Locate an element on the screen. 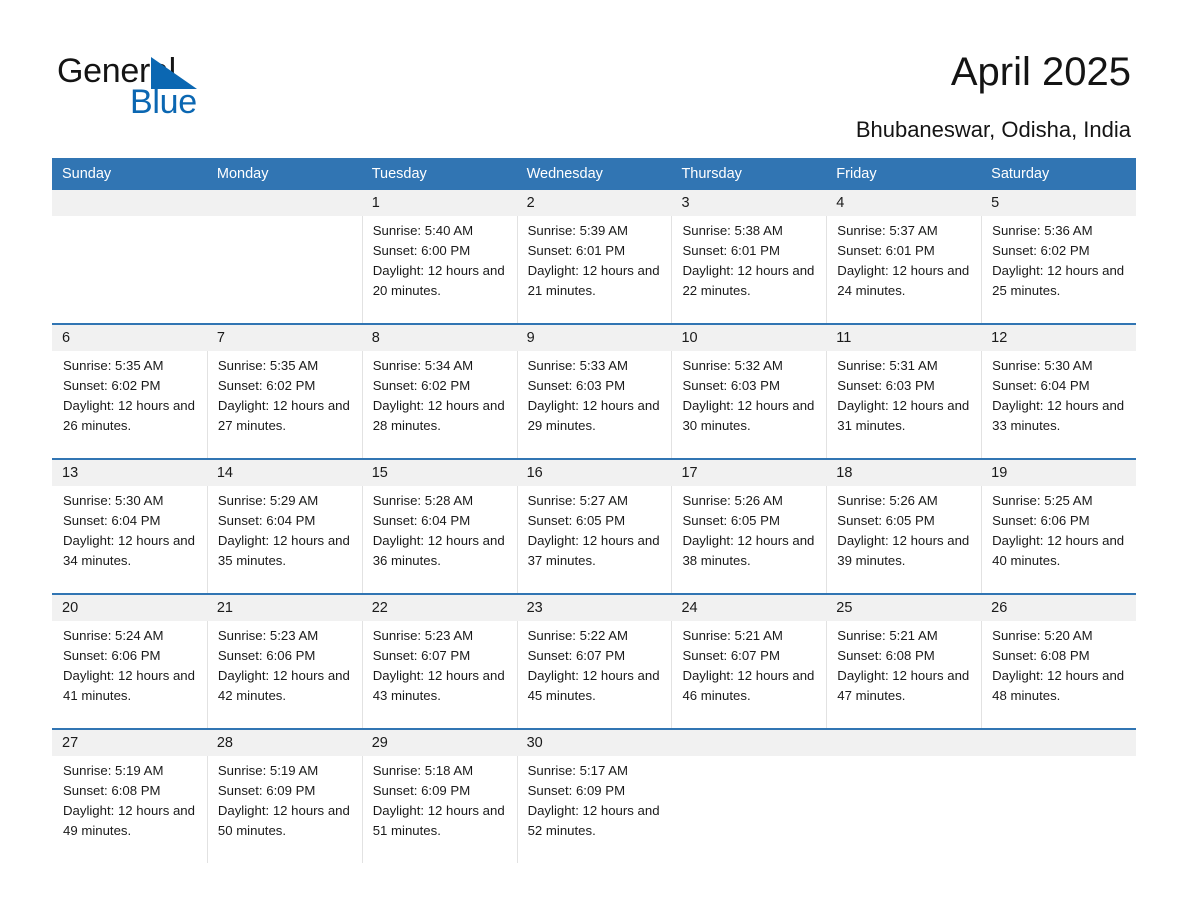  day-number: 2 is located at coordinates (594, 203).